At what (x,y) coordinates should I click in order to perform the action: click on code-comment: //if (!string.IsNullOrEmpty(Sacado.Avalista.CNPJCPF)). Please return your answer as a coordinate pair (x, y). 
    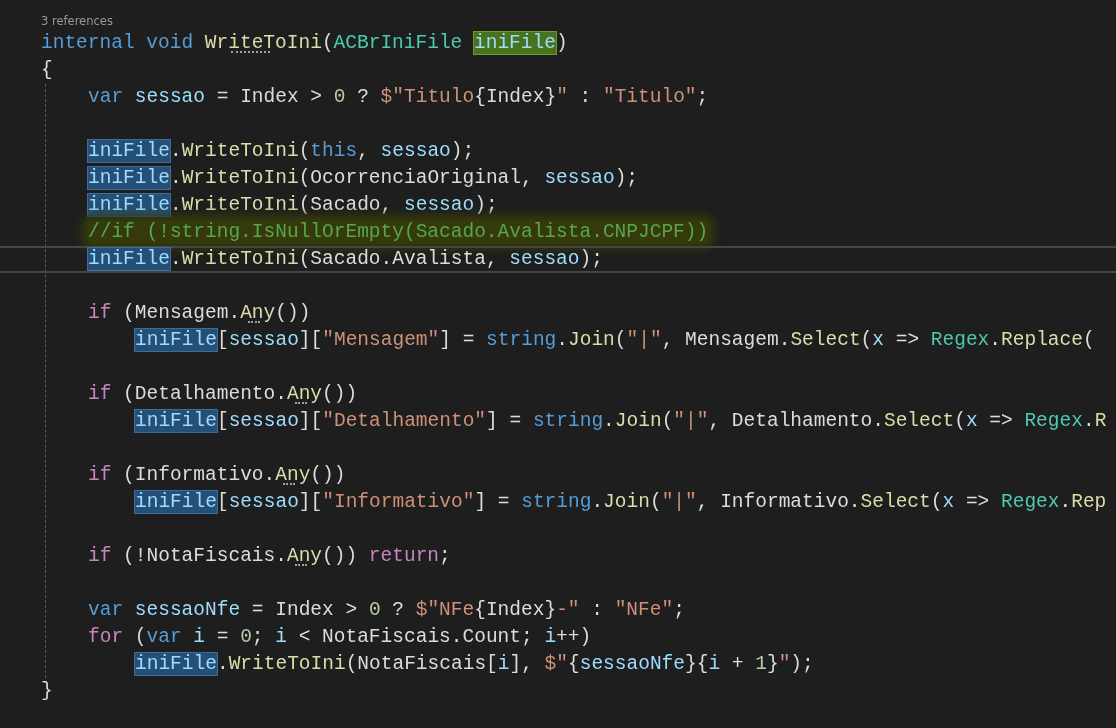
    Looking at the image, I should click on (398, 232).